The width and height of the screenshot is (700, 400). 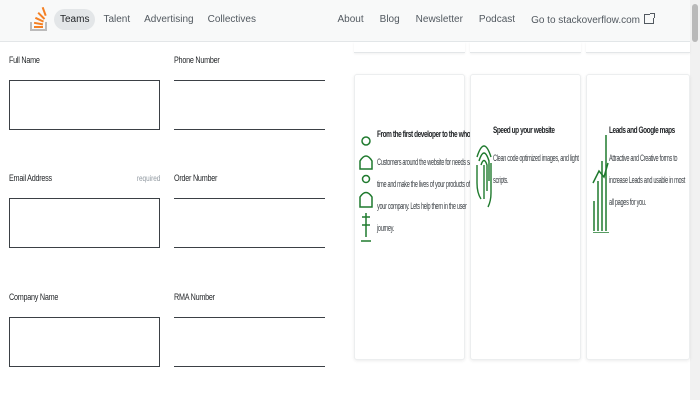 I want to click on nav-advertising: Advertising, so click(x=168, y=19).